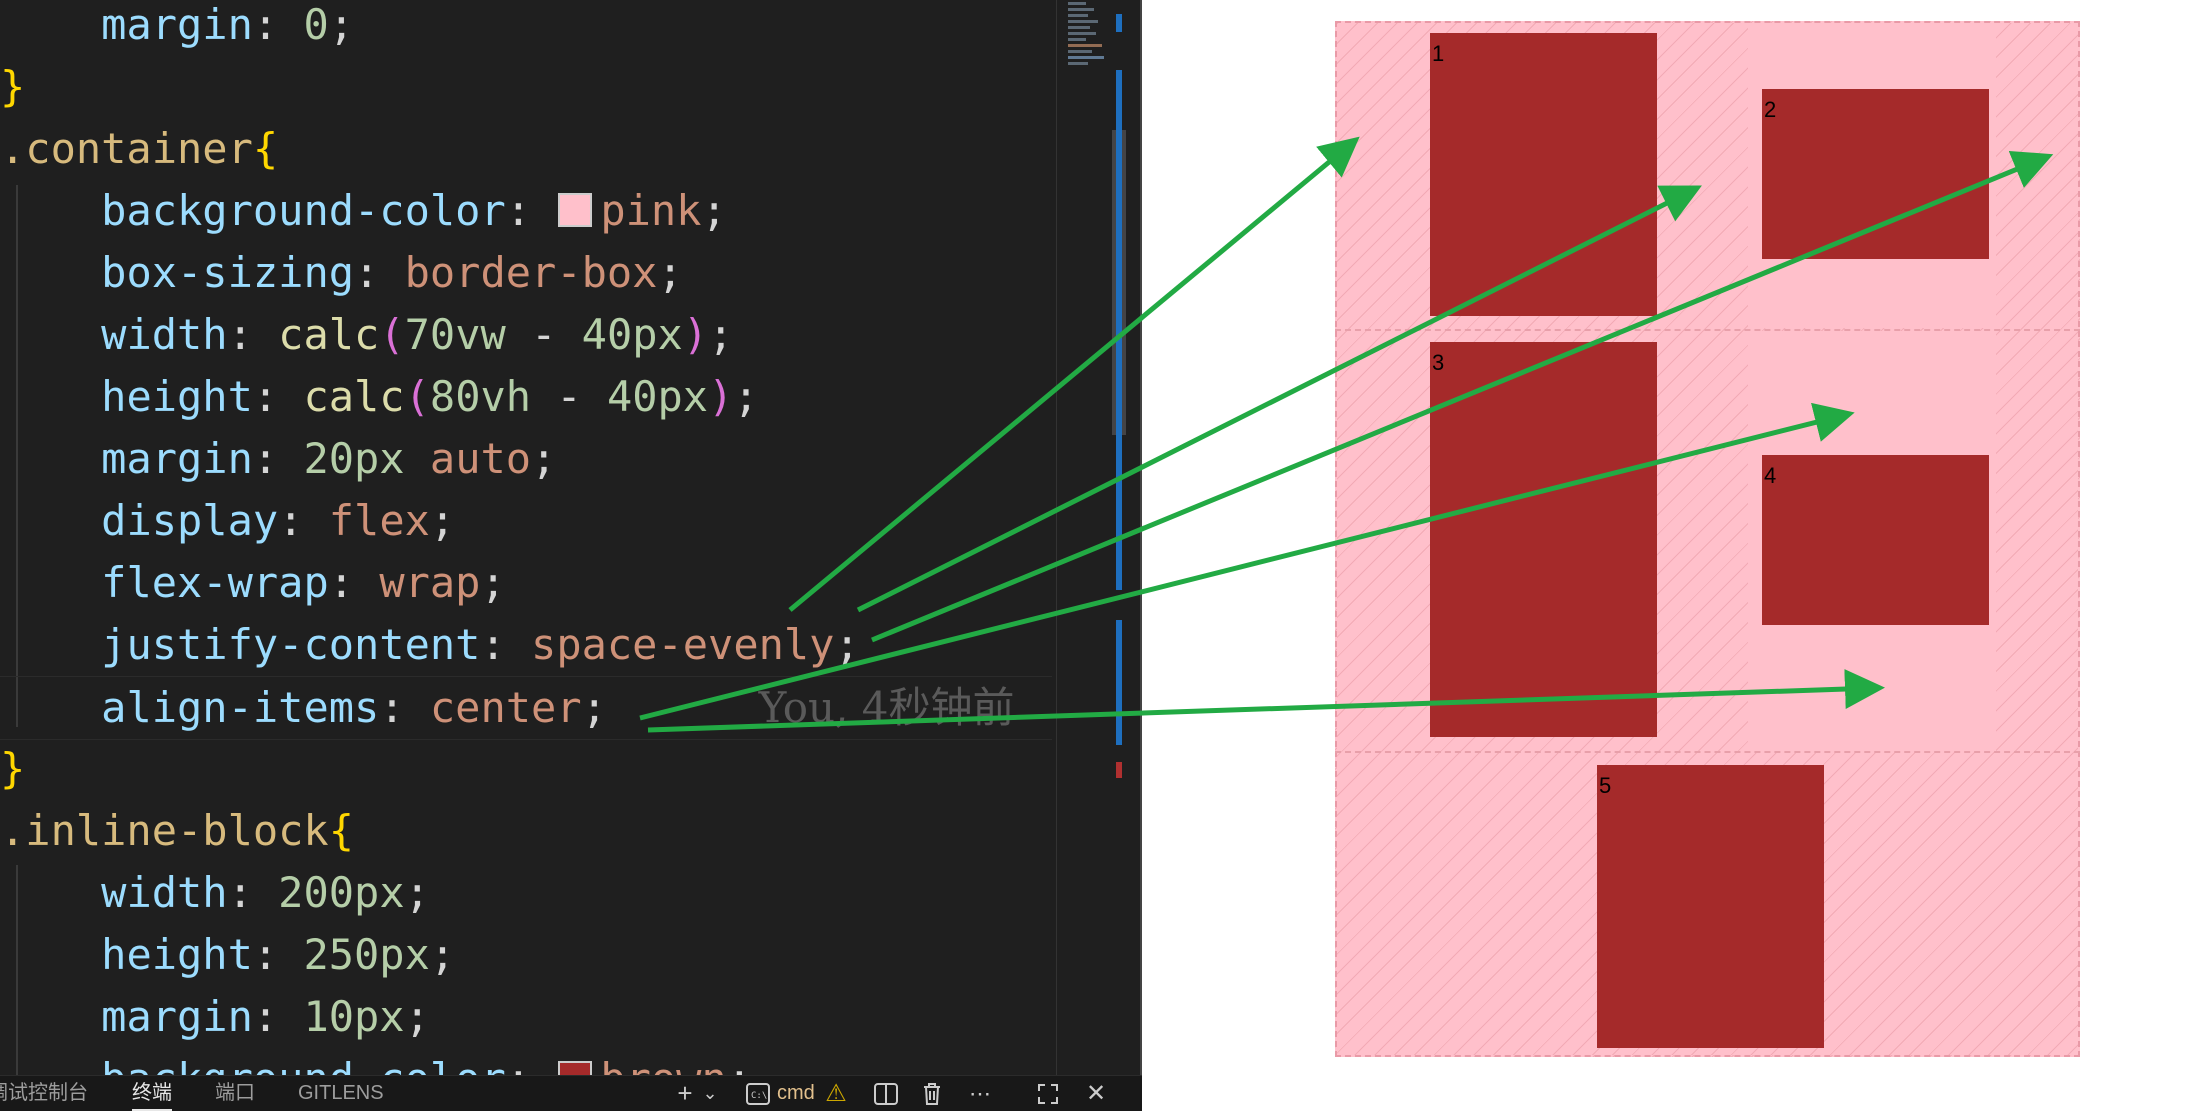 Image resolution: width=2200 pixels, height=1115 pixels. Describe the element at coordinates (1875, 174) in the screenshot. I see `flex-item-2: 2` at that location.